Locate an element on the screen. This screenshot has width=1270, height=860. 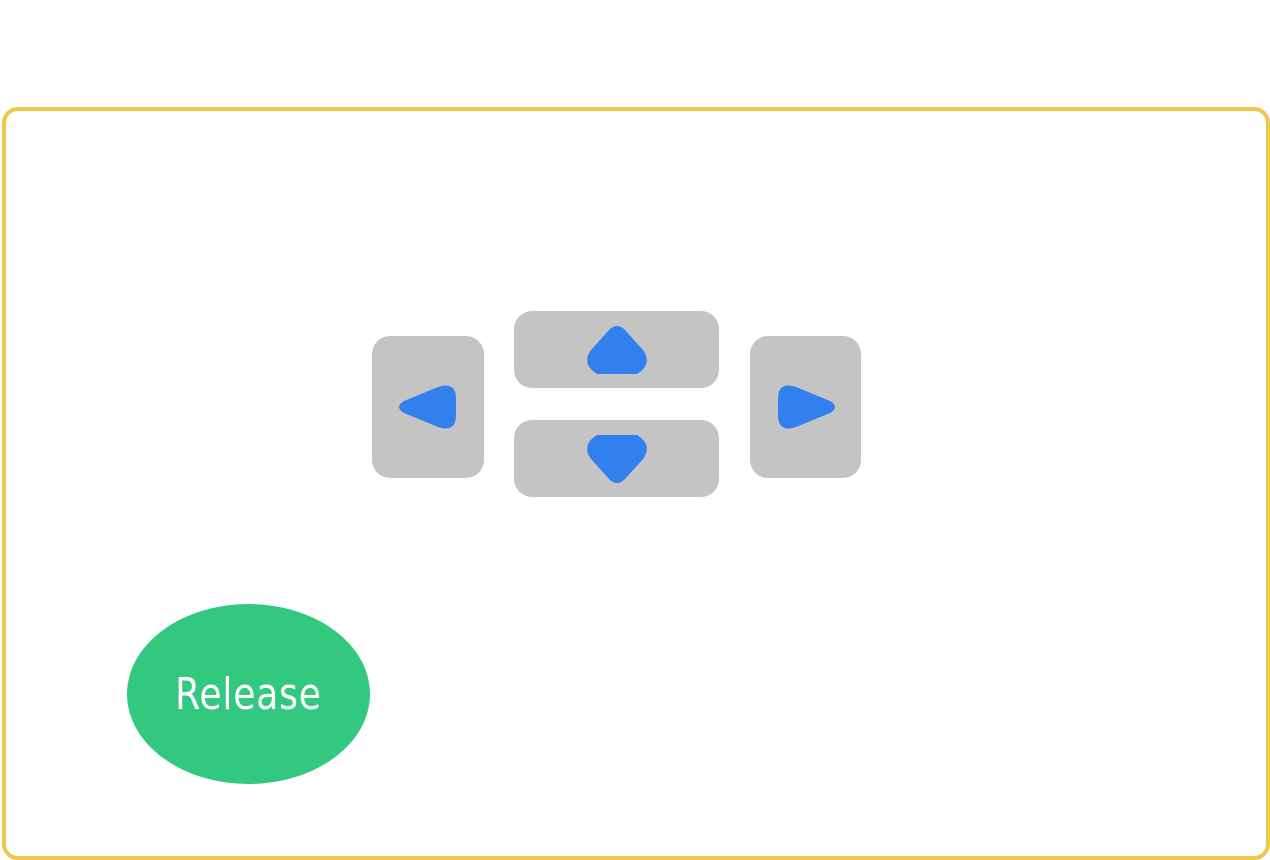
move-right-button is located at coordinates (805, 407).